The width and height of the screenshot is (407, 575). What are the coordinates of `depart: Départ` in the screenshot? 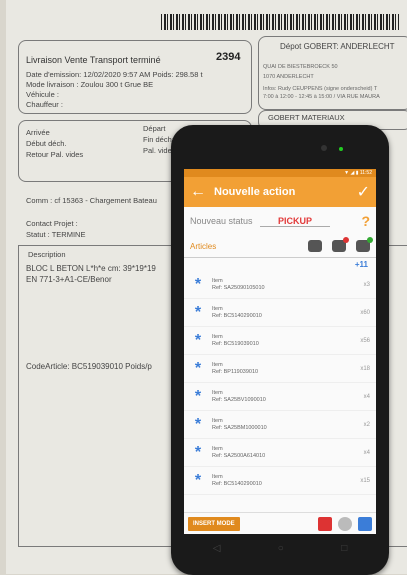 It's located at (154, 128).